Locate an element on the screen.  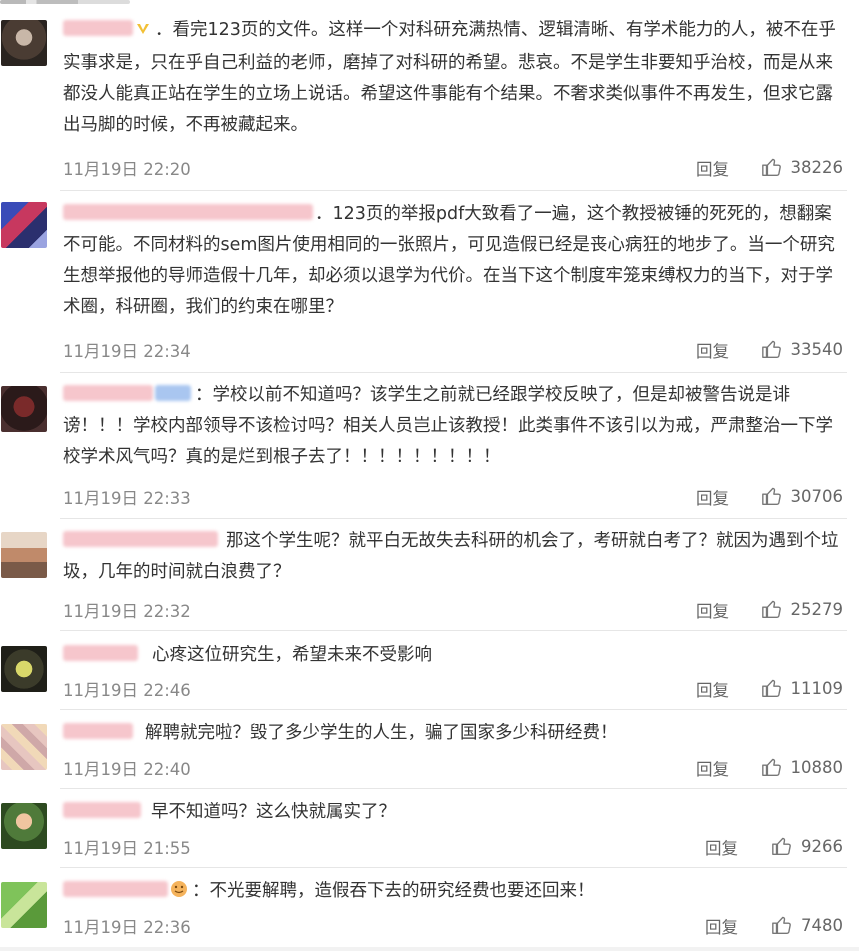
comment-time: 11月19日 22:34 is located at coordinates (127, 351).